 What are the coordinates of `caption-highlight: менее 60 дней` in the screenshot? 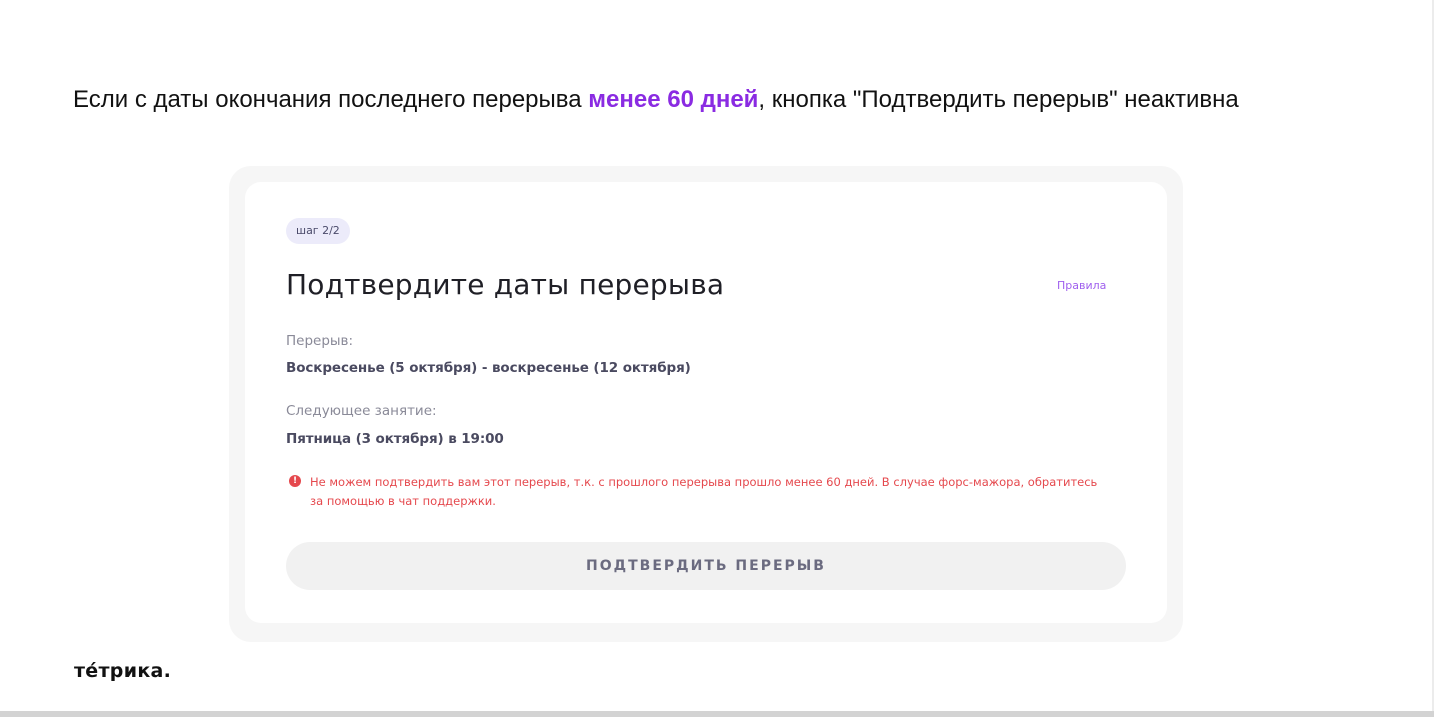 It's located at (673, 99).